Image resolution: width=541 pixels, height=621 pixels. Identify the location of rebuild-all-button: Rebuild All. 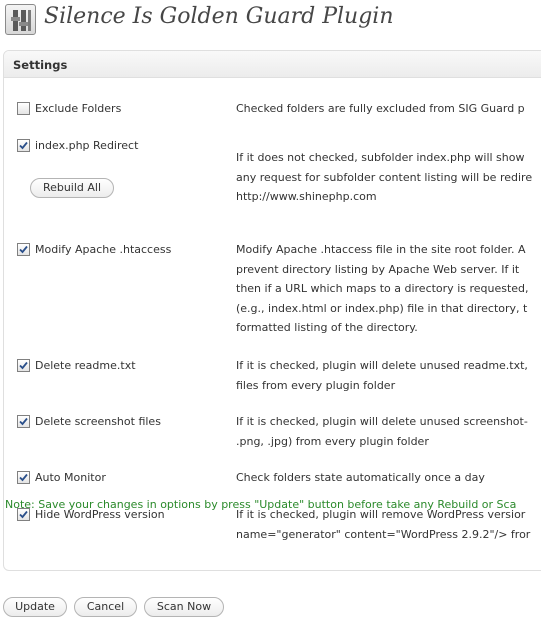
(72, 188).